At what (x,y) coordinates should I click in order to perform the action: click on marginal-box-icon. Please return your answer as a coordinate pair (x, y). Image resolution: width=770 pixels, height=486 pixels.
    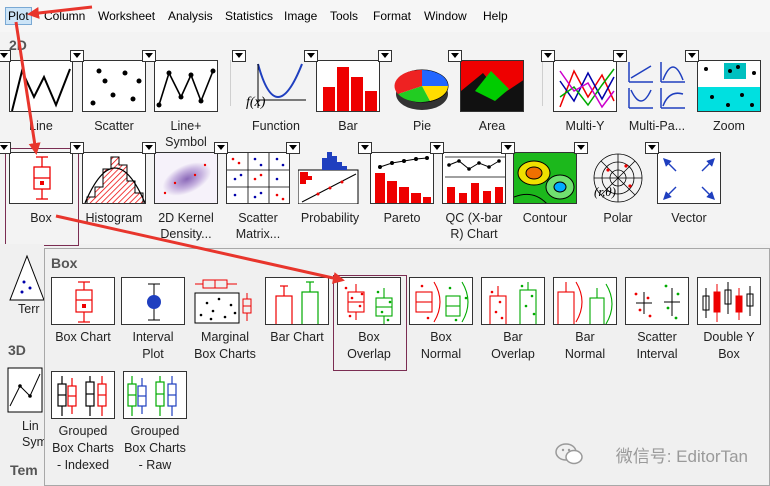
    Looking at the image, I should click on (225, 301).